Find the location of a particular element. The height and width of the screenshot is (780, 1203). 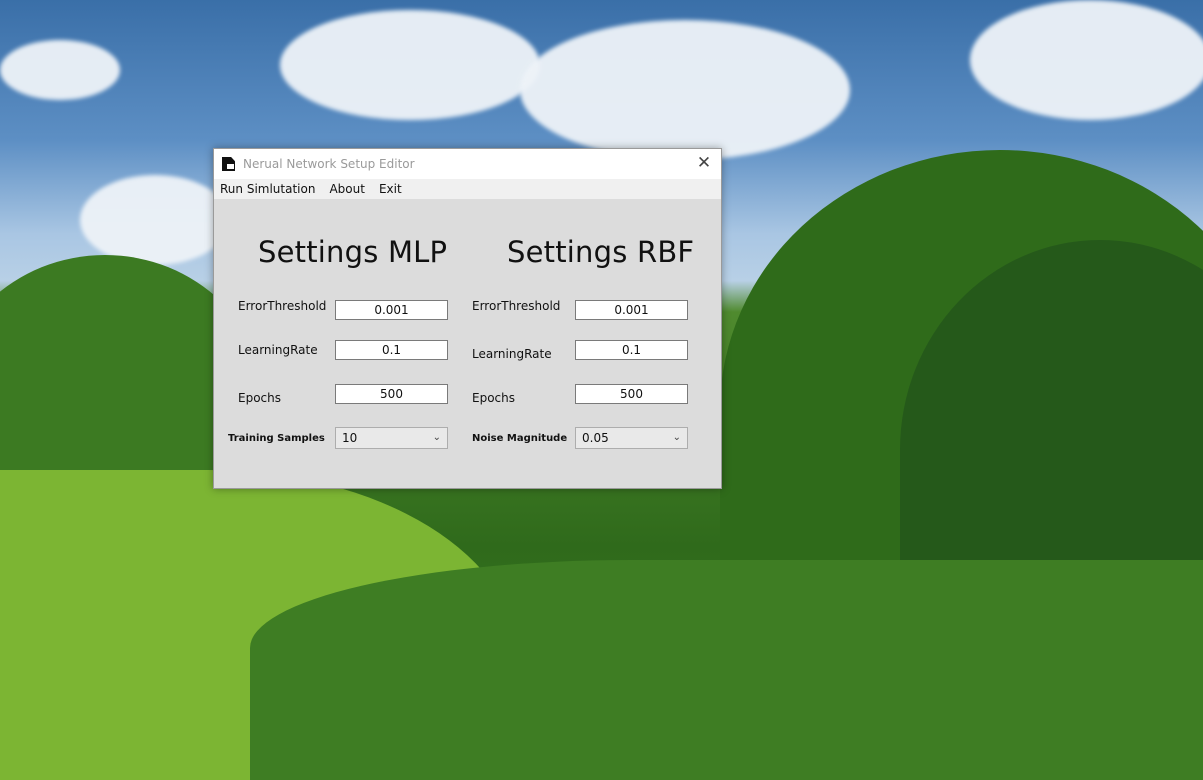

training-samples-value: 10 is located at coordinates (350, 438).